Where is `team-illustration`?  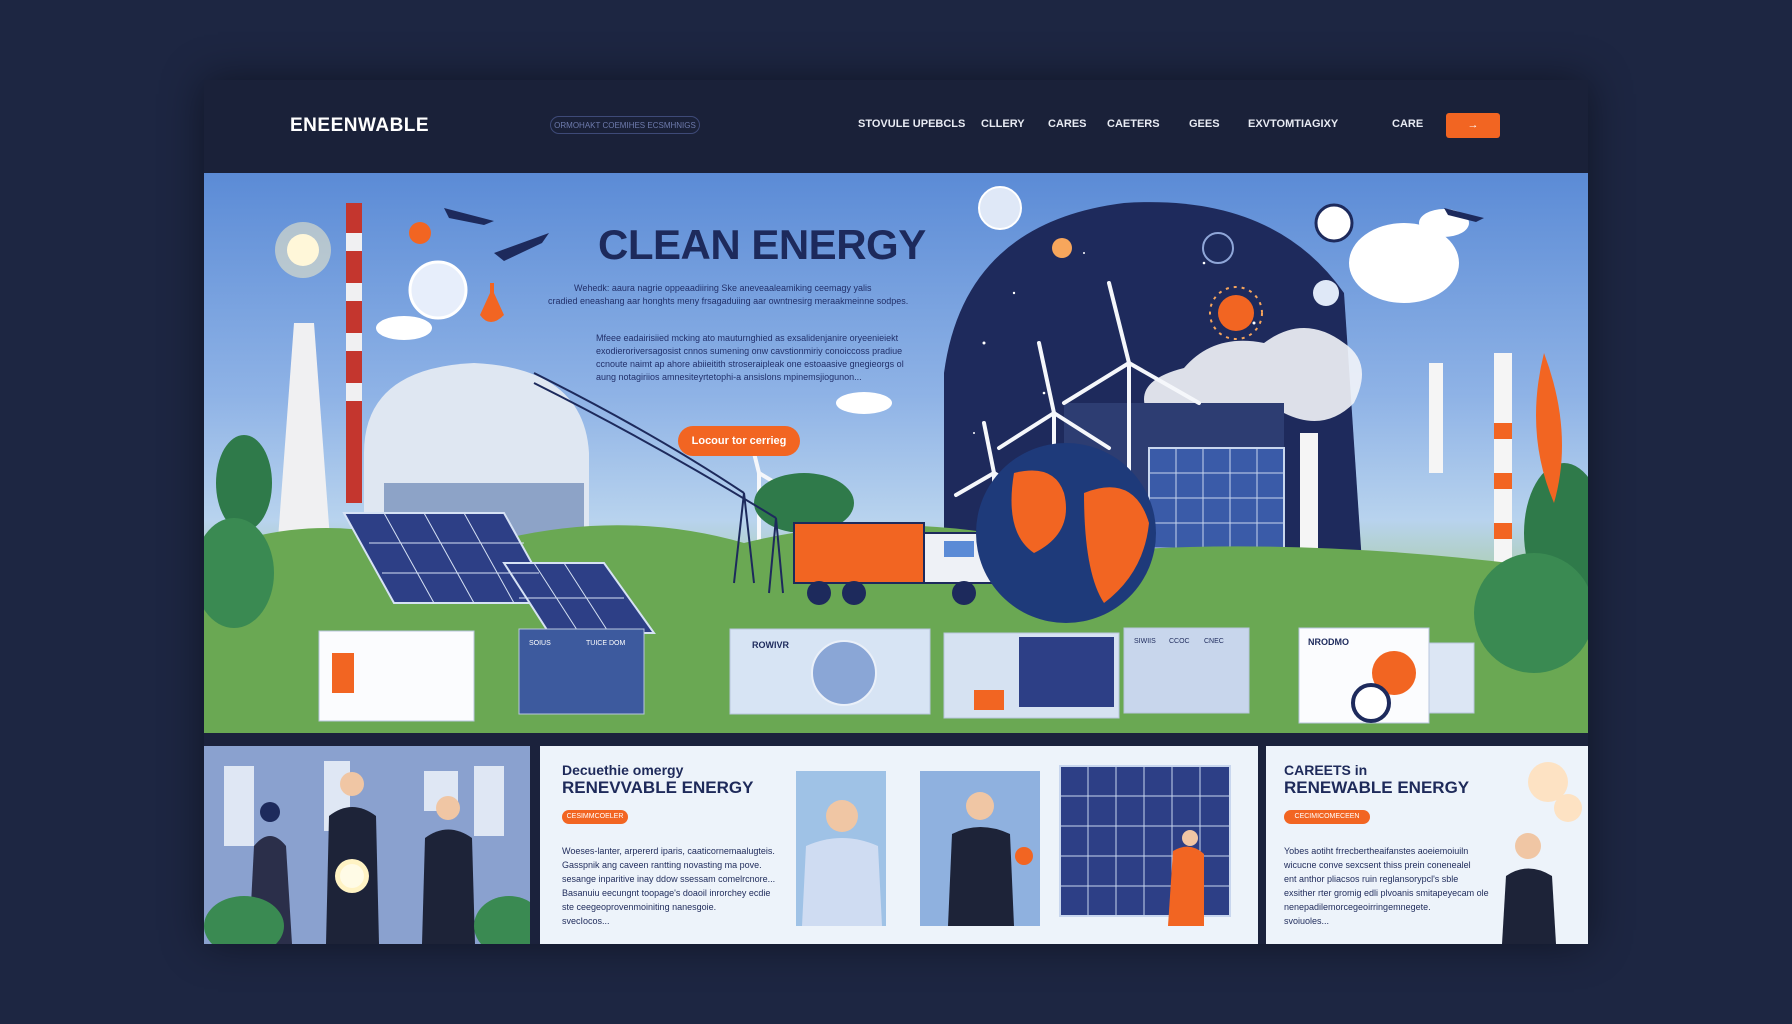 team-illustration is located at coordinates (367, 845).